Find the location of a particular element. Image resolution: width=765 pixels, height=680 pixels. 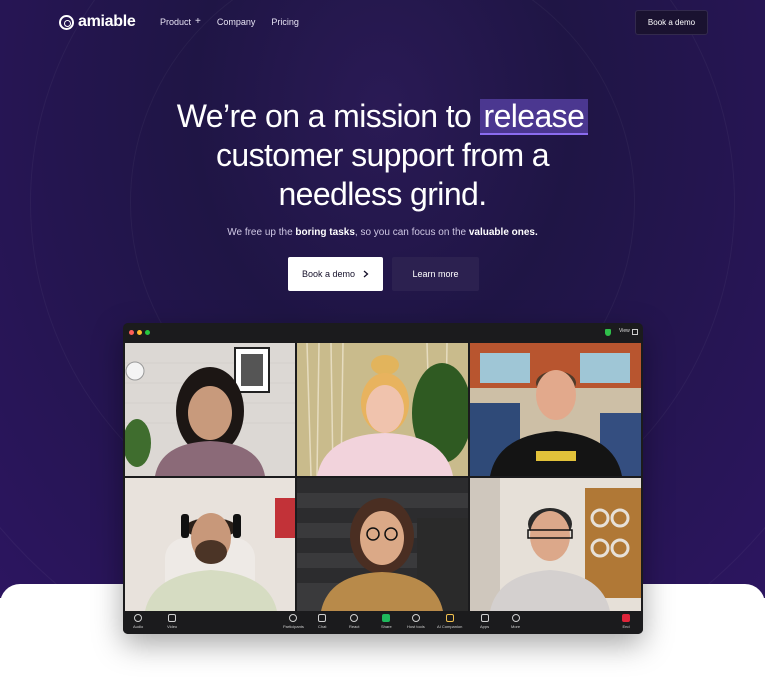

plus-icon: + is located at coordinates (198, 21).